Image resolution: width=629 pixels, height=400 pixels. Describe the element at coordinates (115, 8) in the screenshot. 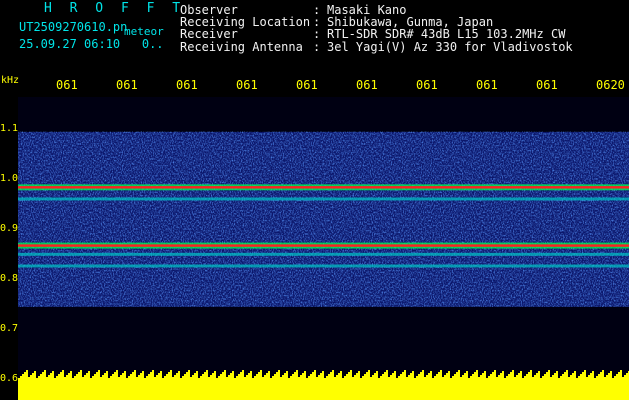

I see `app-name: H R O F F T` at that location.